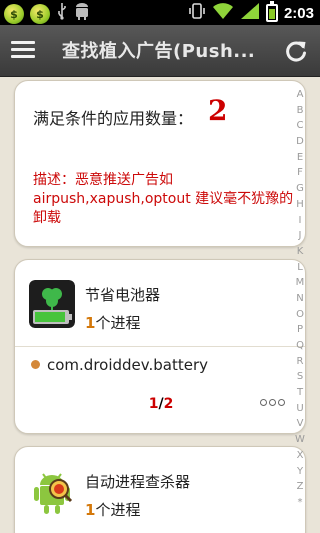  I want to click on index-letter: *, so click(300, 503).